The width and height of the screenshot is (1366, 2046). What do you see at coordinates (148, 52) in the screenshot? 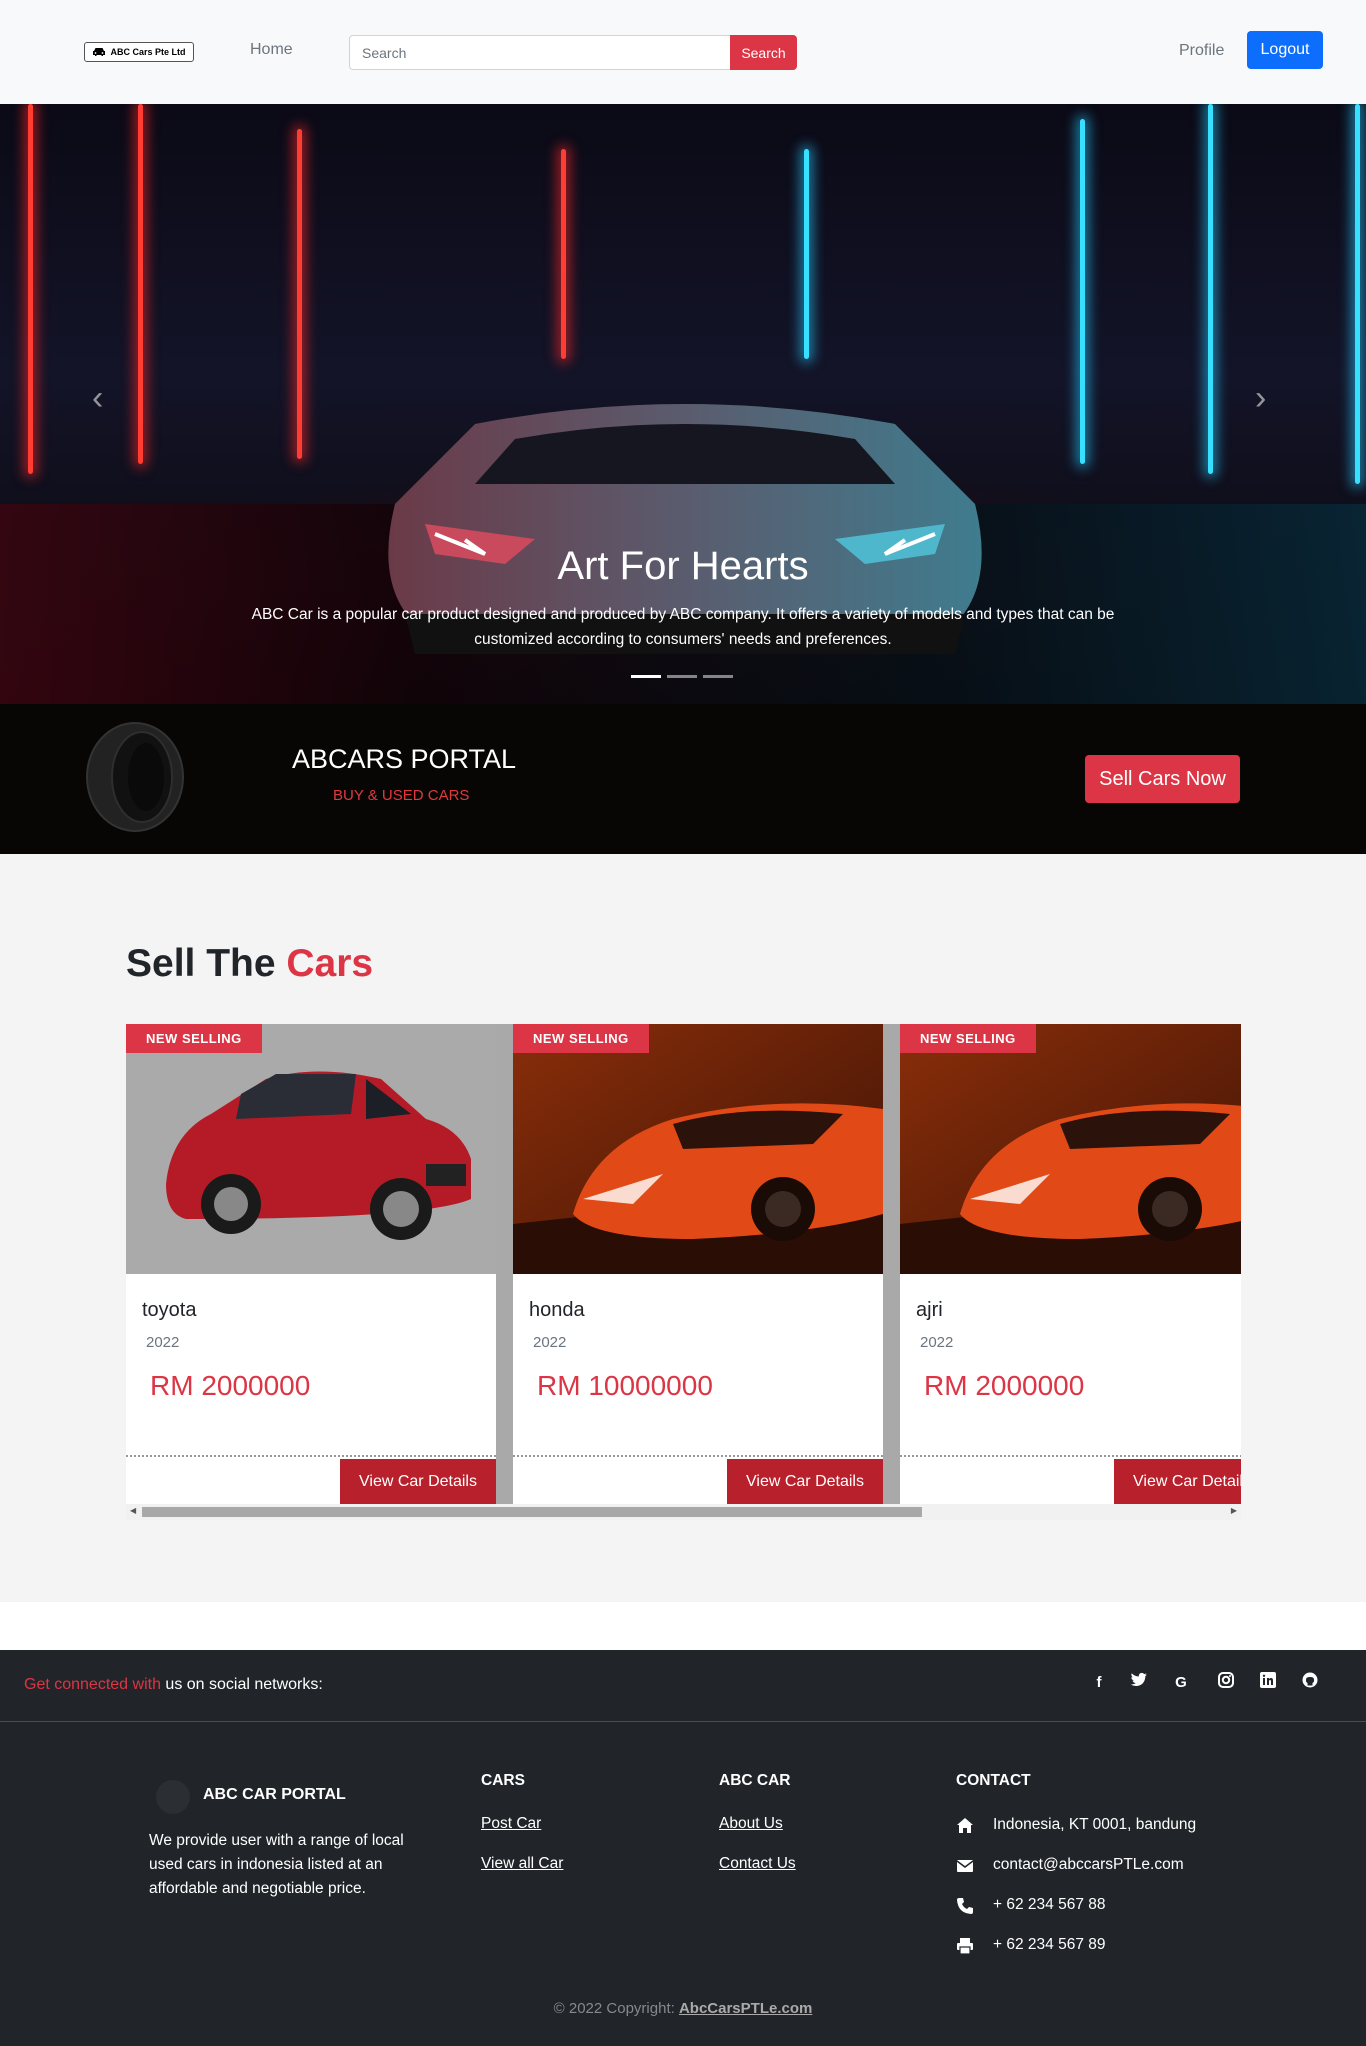
I see `brand-name: ABC Cars Pte Ltd` at bounding box center [148, 52].